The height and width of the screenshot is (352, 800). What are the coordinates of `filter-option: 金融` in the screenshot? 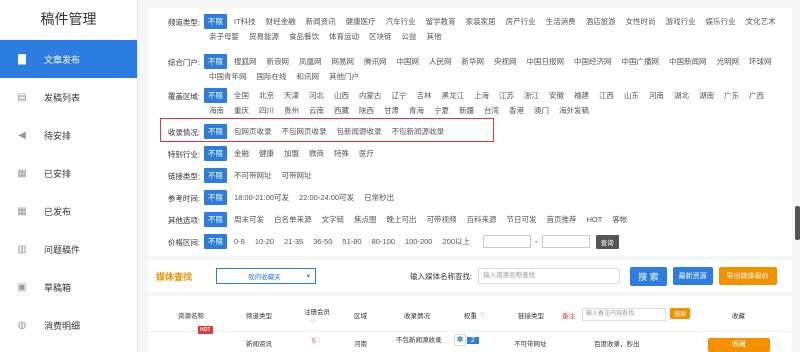 It's located at (241, 153).